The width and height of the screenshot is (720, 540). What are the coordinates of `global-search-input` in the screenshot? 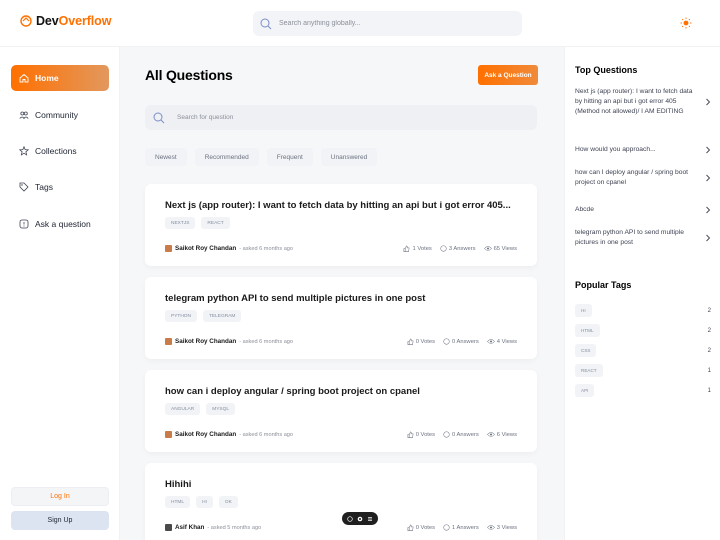 It's located at (389, 23).